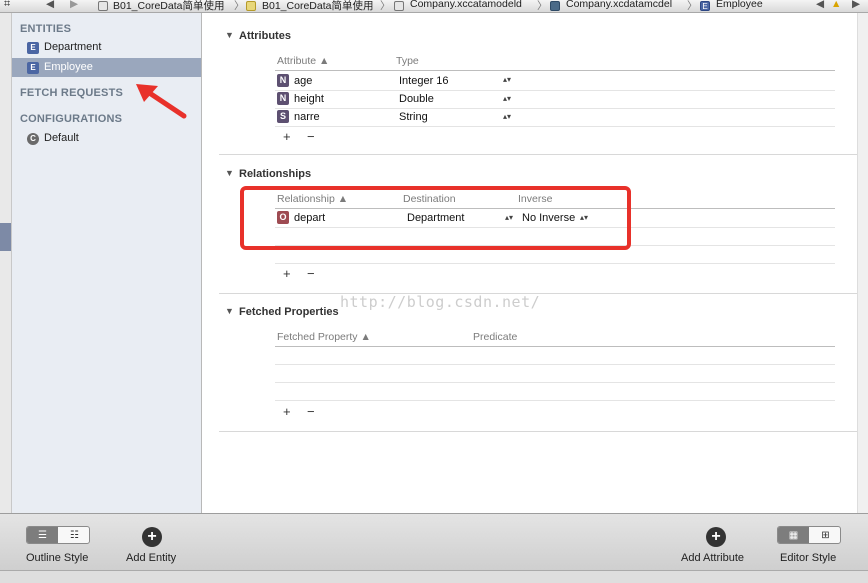 The image size is (868, 583). I want to click on col-destination: Destination, so click(429, 199).